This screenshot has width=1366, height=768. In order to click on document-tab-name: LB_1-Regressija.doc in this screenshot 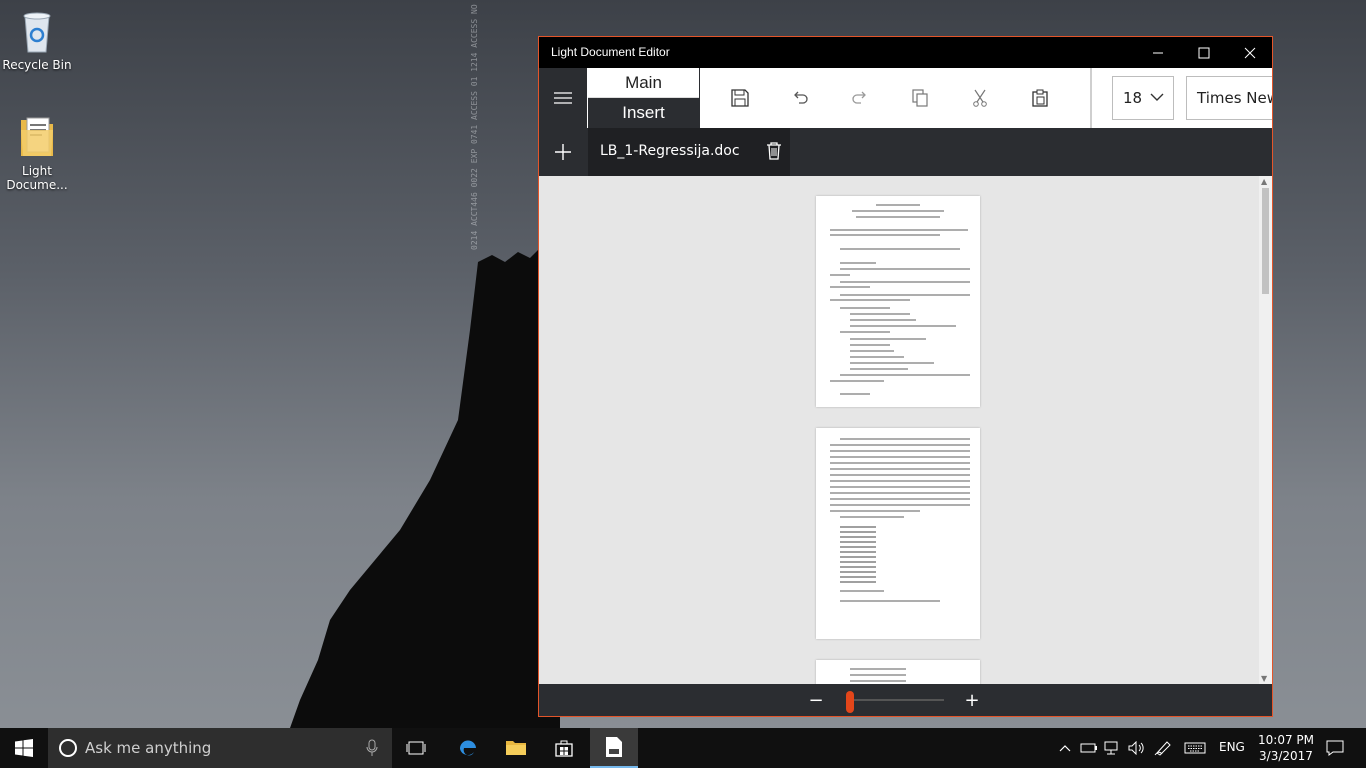, I will do `click(670, 151)`.